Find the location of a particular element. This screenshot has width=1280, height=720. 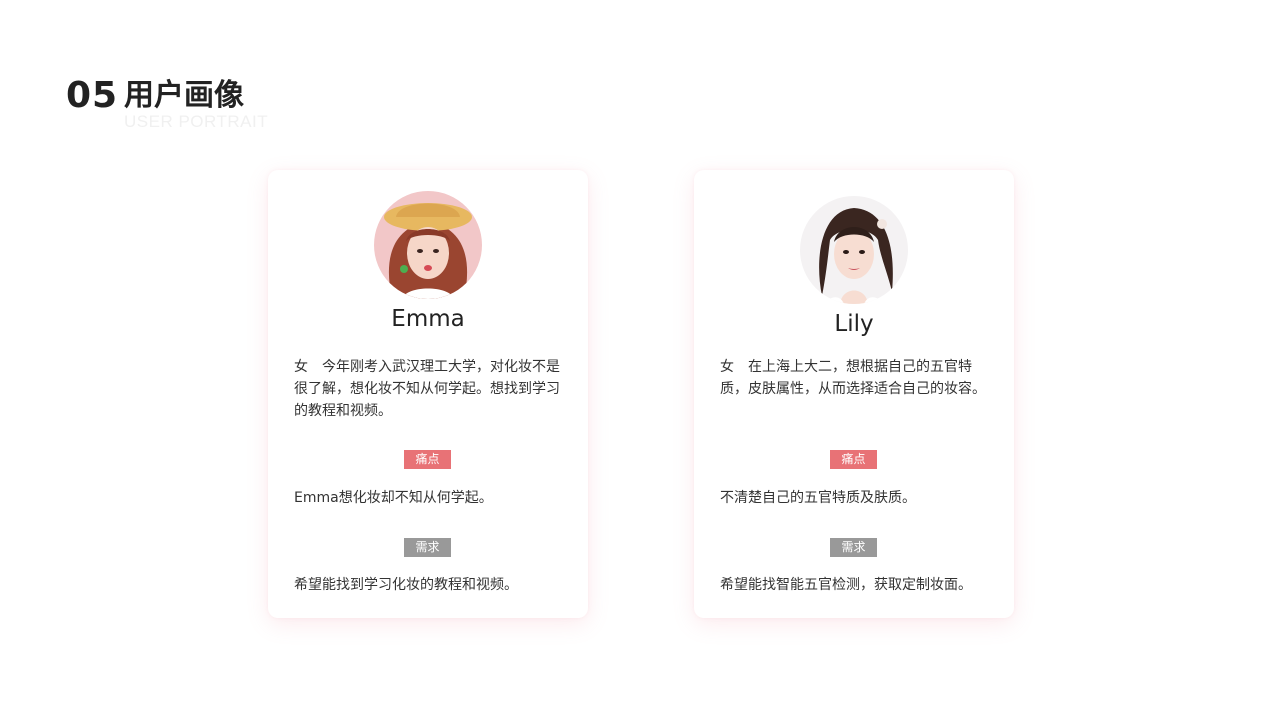

pain-point-text: Emma想化妆却不知从何学起。 is located at coordinates (393, 498).